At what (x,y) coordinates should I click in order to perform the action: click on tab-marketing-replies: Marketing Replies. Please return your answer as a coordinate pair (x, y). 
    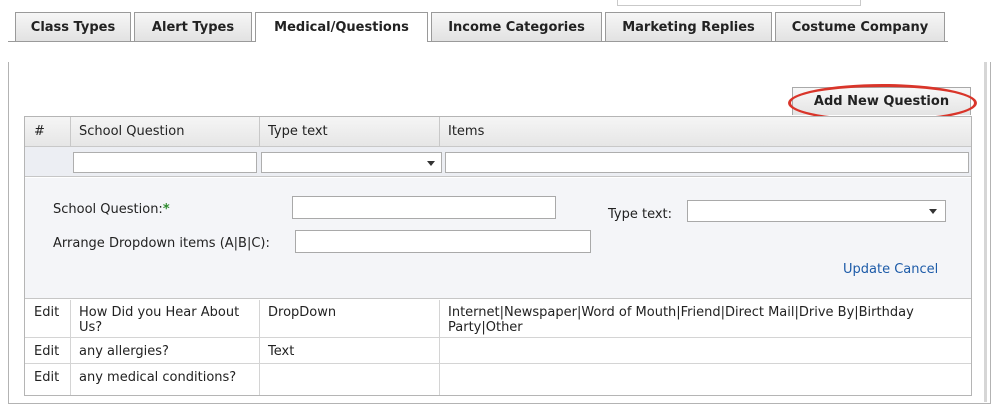
    Looking at the image, I should click on (688, 26).